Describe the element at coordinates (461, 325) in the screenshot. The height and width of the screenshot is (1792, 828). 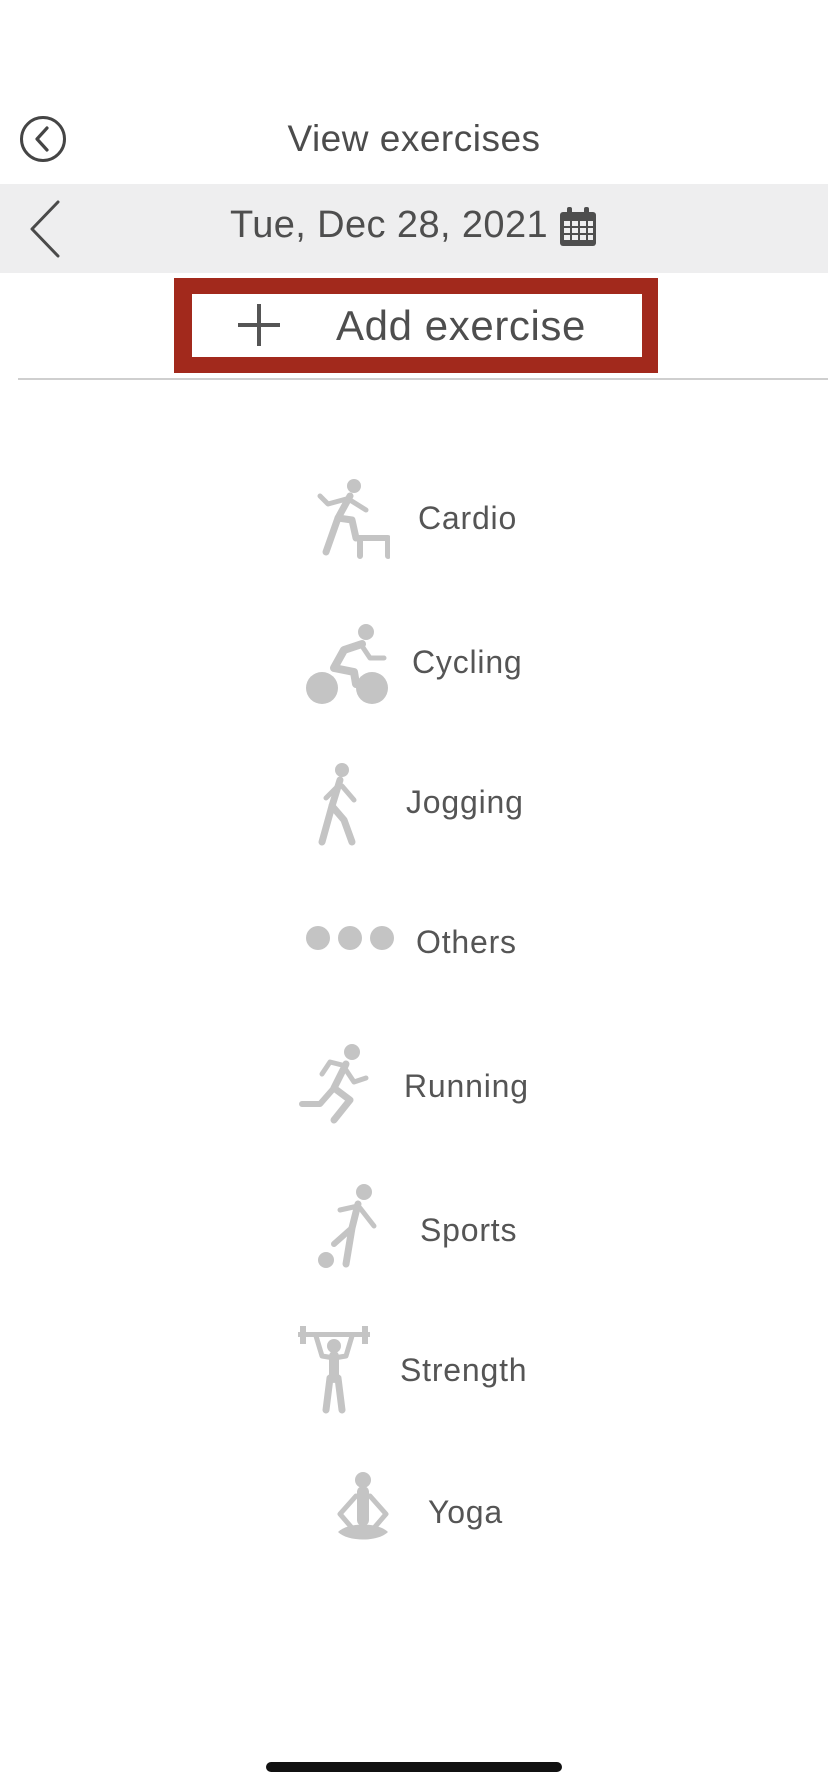
I see `add-exercise-label: Add exercise` at that location.